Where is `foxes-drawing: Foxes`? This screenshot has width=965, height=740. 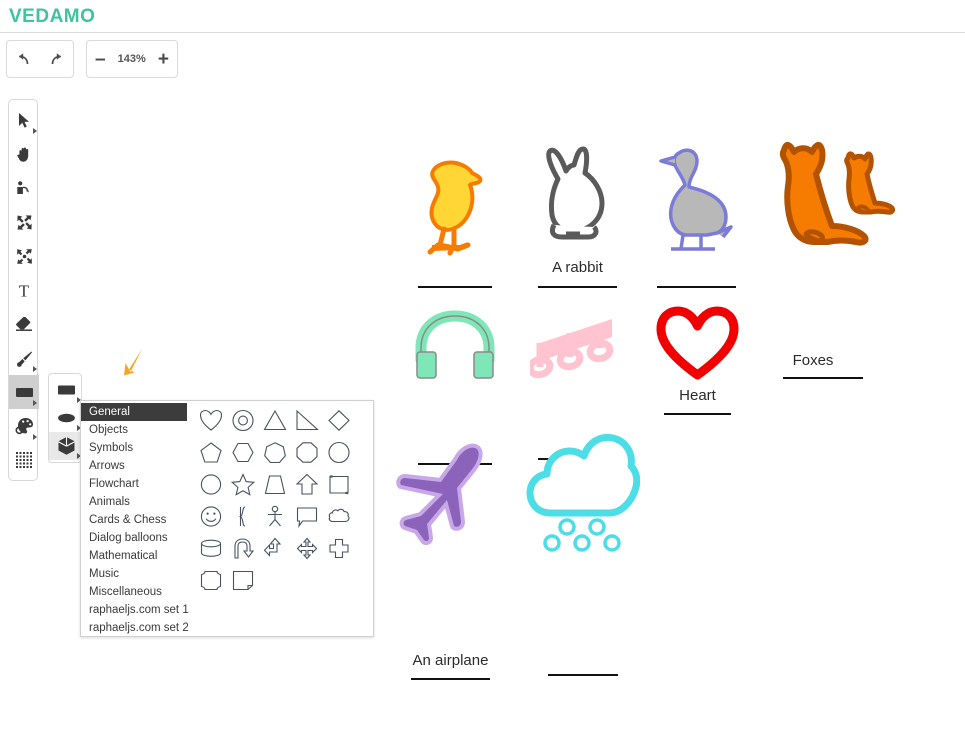 foxes-drawing: Foxes is located at coordinates (835, 254).